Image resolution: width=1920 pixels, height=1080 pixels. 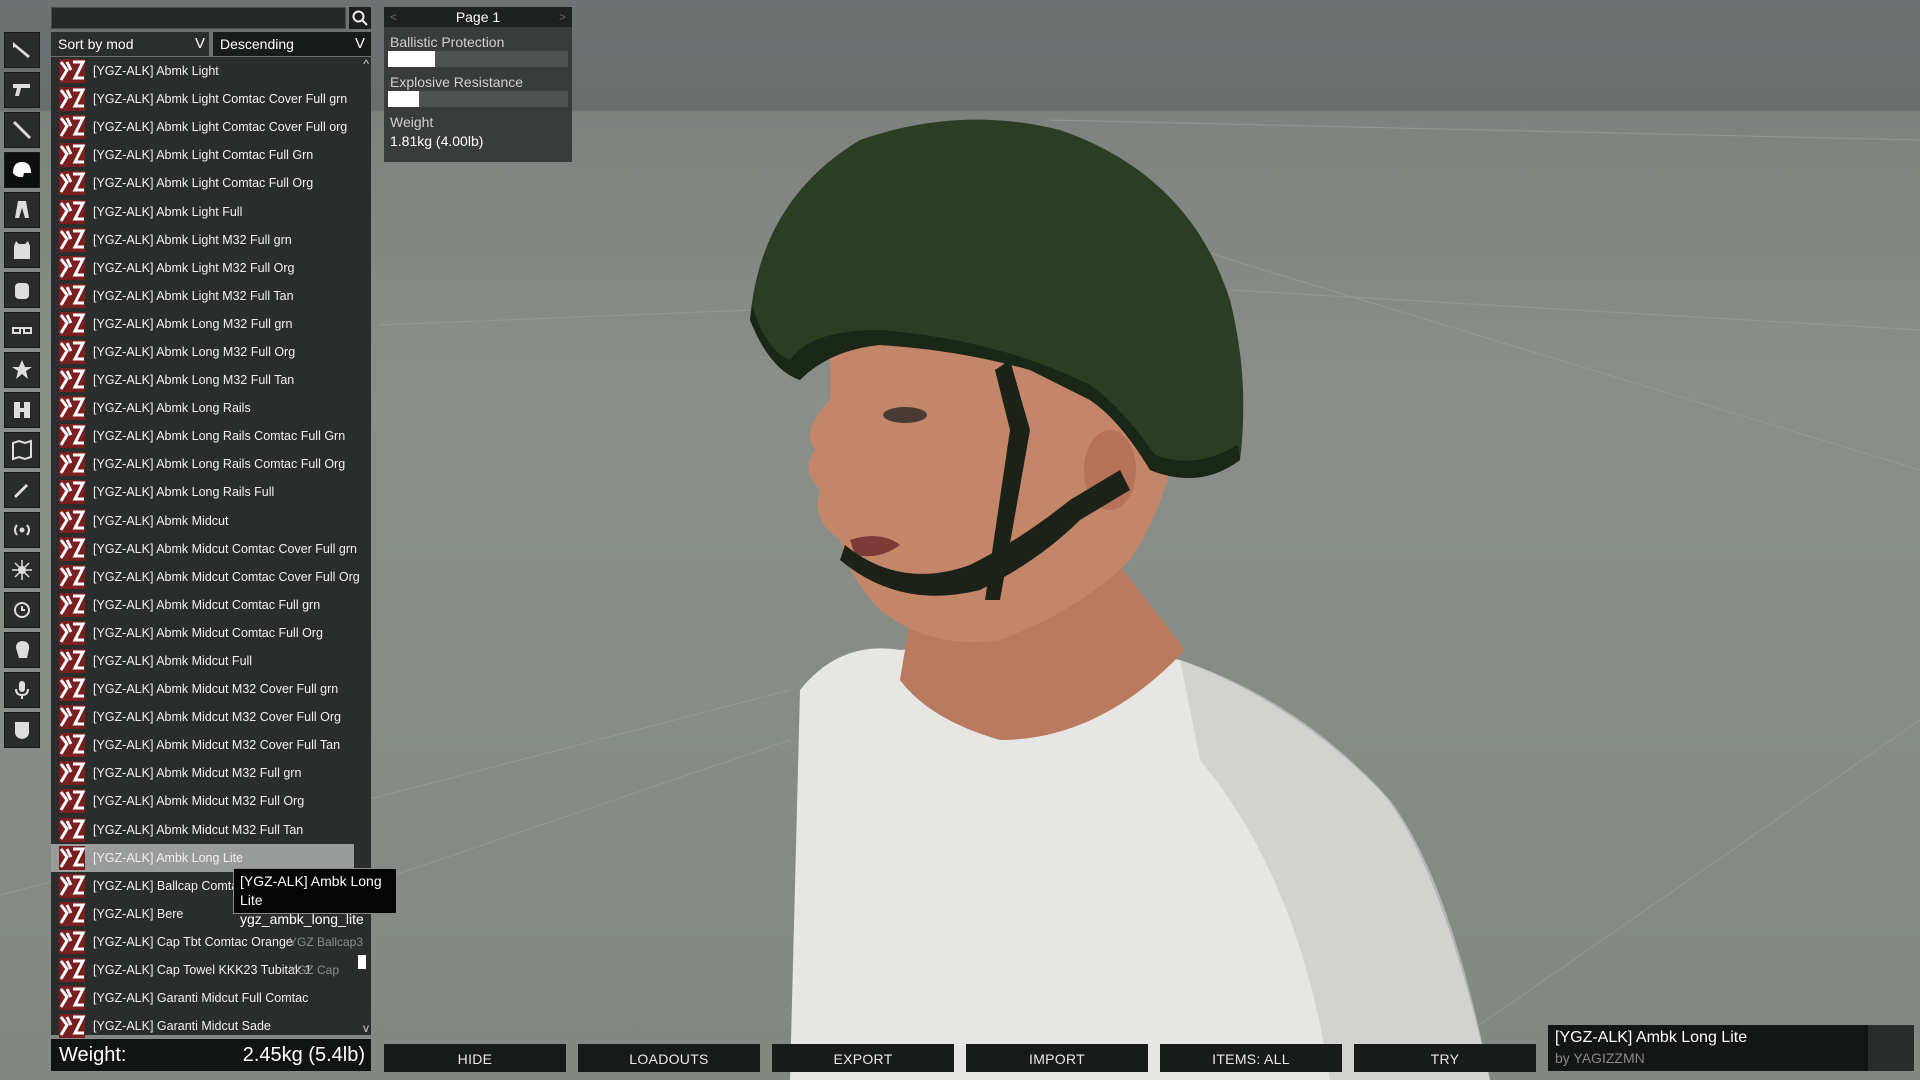 What do you see at coordinates (216, 689) in the screenshot?
I see `list-item-label: [YGZ-ALK] Abmk Midcut M32 Cover Full grn` at bounding box center [216, 689].